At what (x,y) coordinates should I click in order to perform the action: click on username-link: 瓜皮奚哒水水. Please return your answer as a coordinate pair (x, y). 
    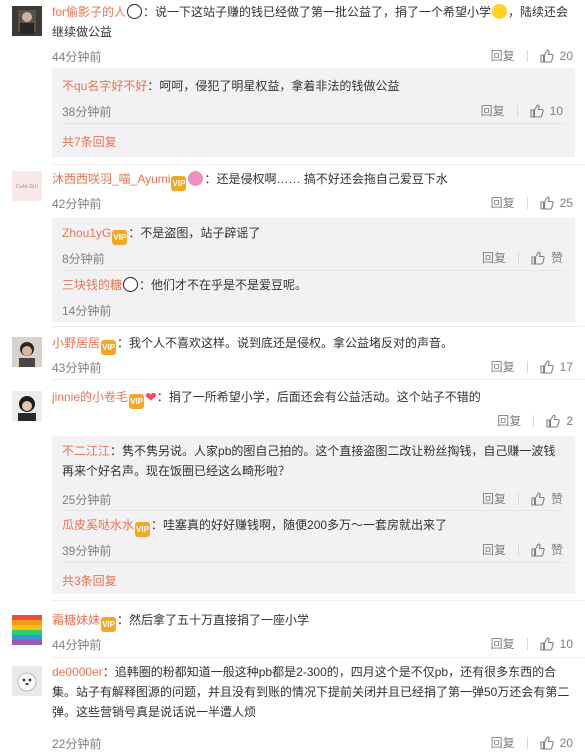
    Looking at the image, I should click on (98, 525).